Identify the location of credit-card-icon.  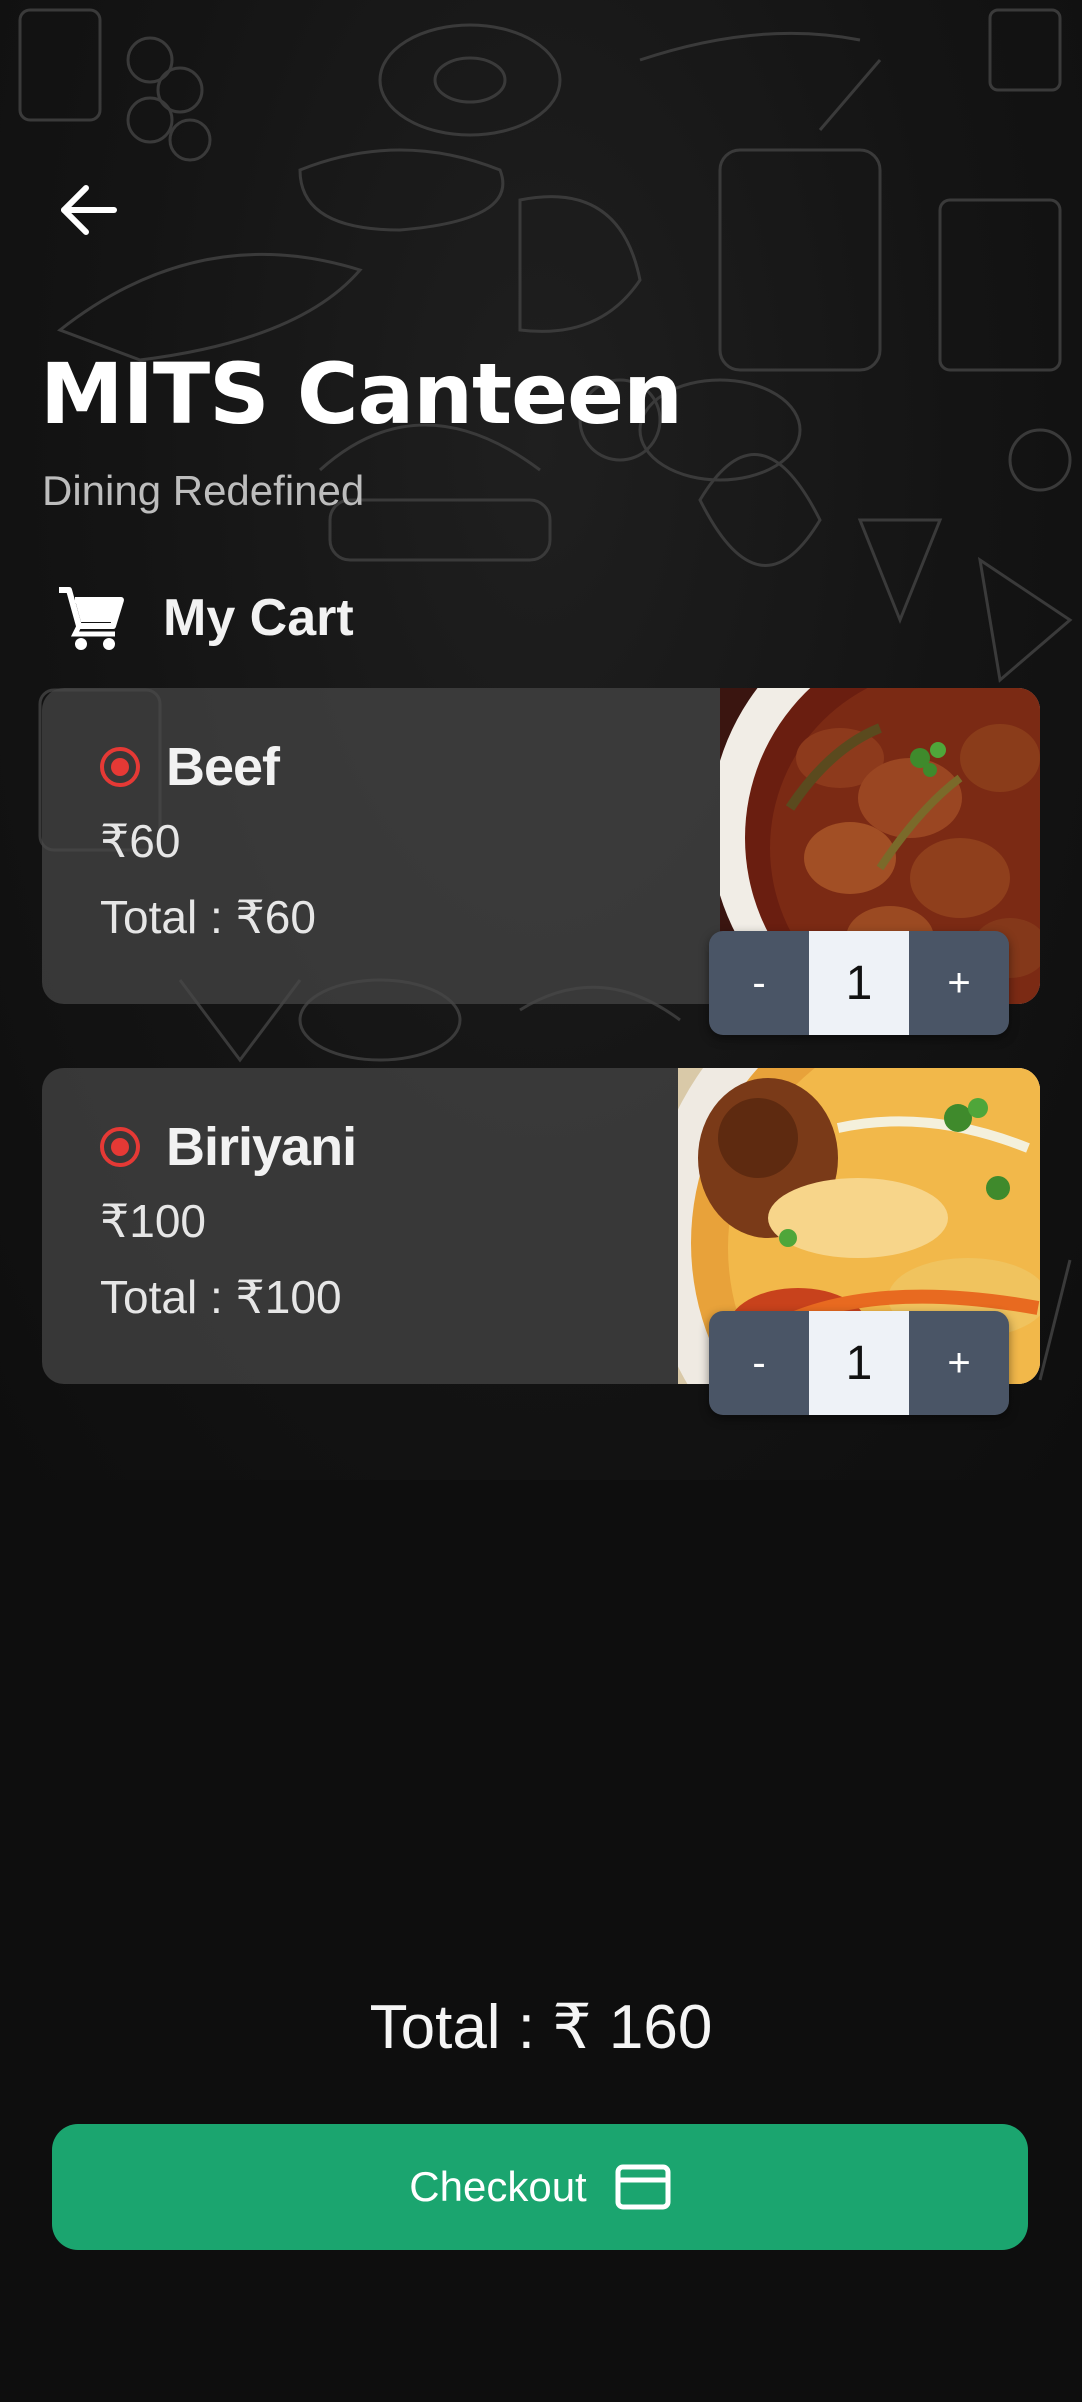
(643, 2187).